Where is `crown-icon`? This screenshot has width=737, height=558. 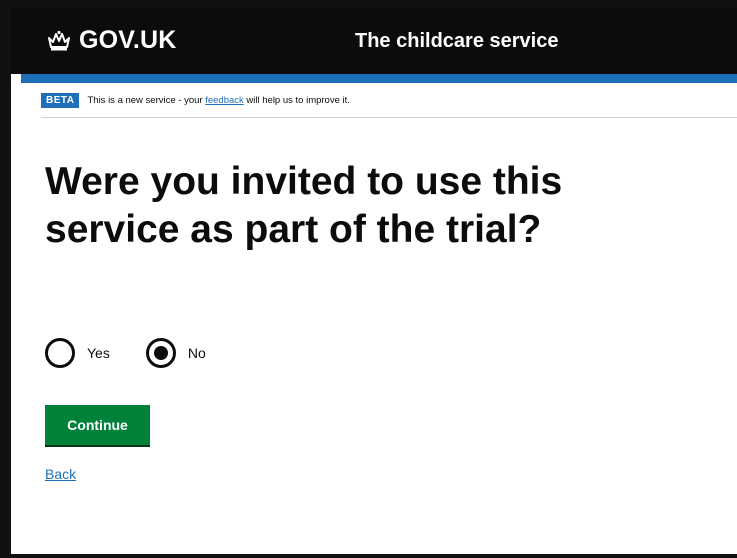 crown-icon is located at coordinates (59, 40).